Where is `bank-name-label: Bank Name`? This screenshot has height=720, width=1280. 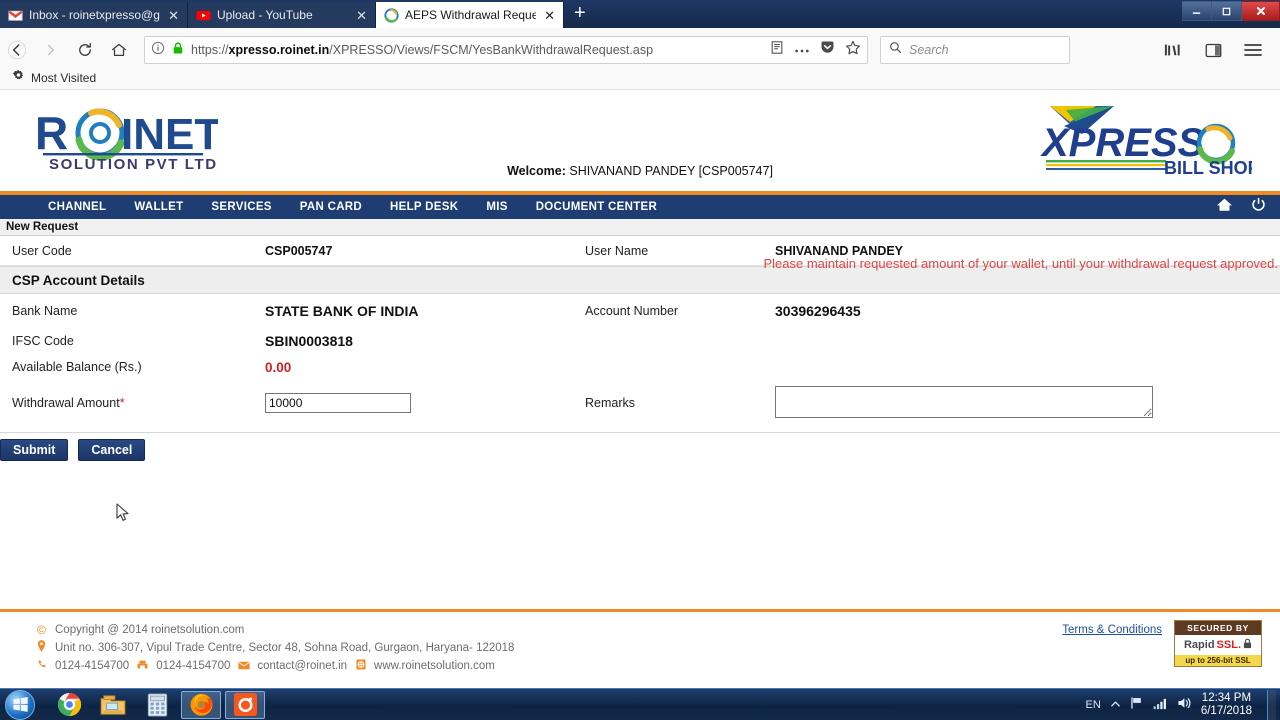
bank-name-label: Bank Name is located at coordinates (45, 311).